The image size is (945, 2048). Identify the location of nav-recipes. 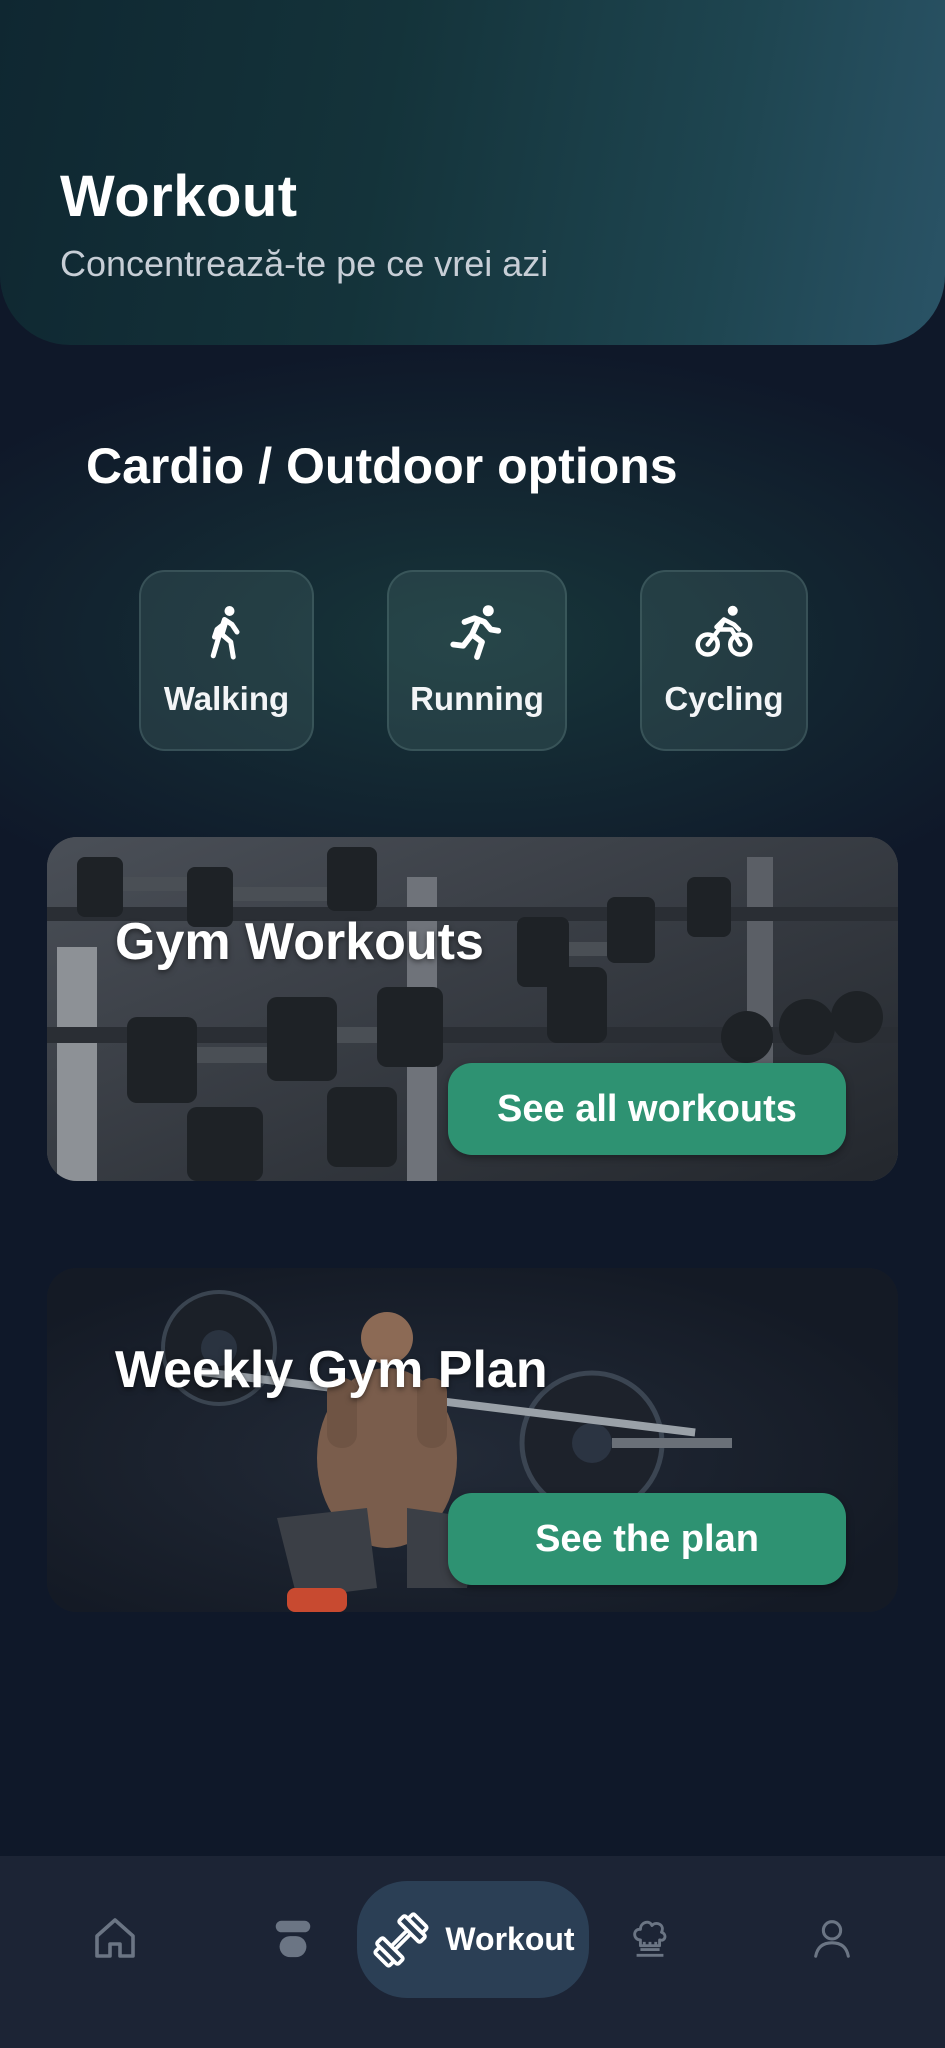
(650, 1938).